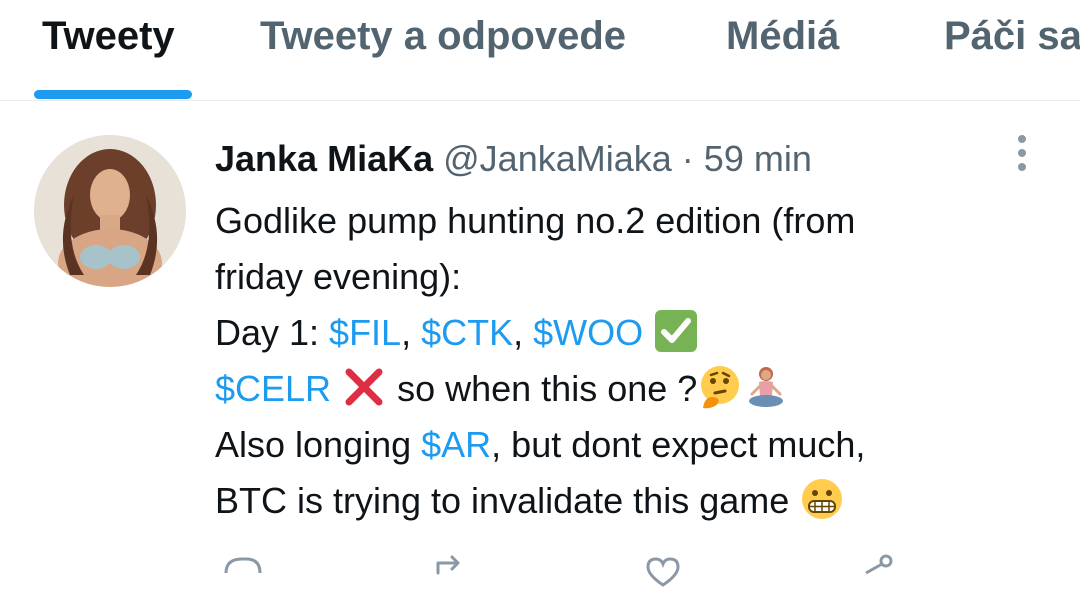 The image size is (1080, 596). What do you see at coordinates (451, 571) in the screenshot?
I see `retweet-icon` at bounding box center [451, 571].